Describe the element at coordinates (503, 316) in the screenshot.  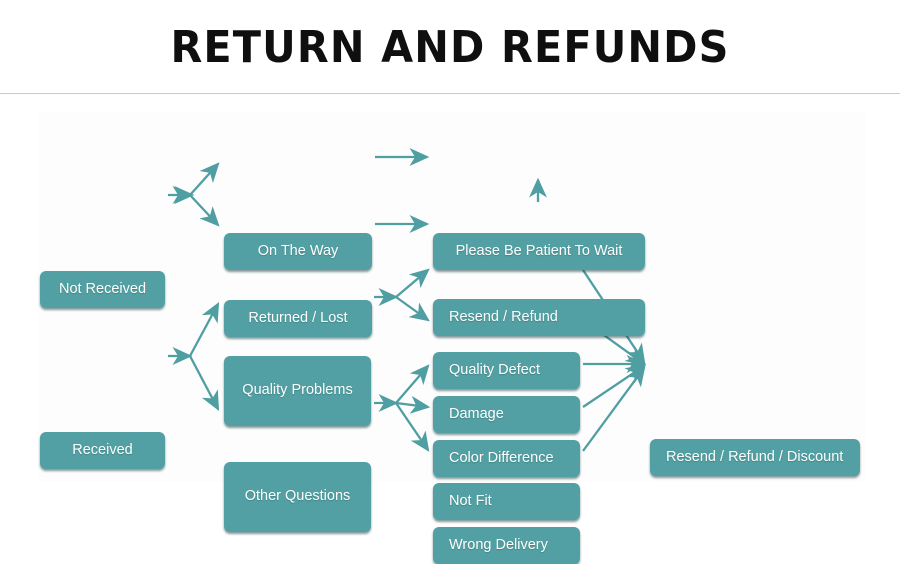
I see `node-label: Resend / Refund` at that location.